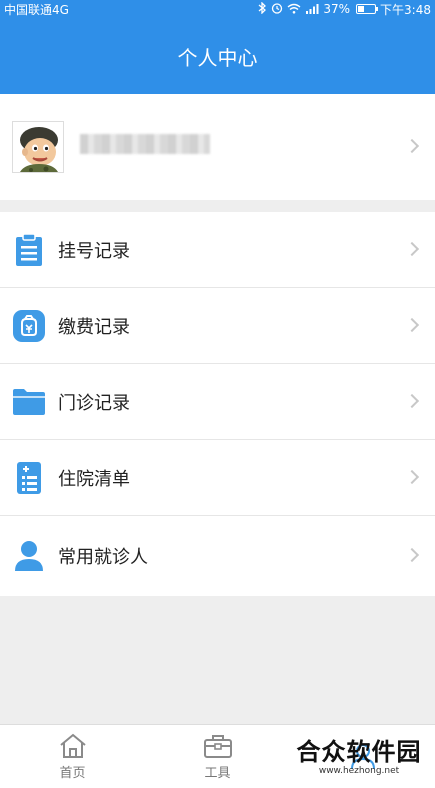  I want to click on watermark-title: 合众软件园, so click(359, 752).